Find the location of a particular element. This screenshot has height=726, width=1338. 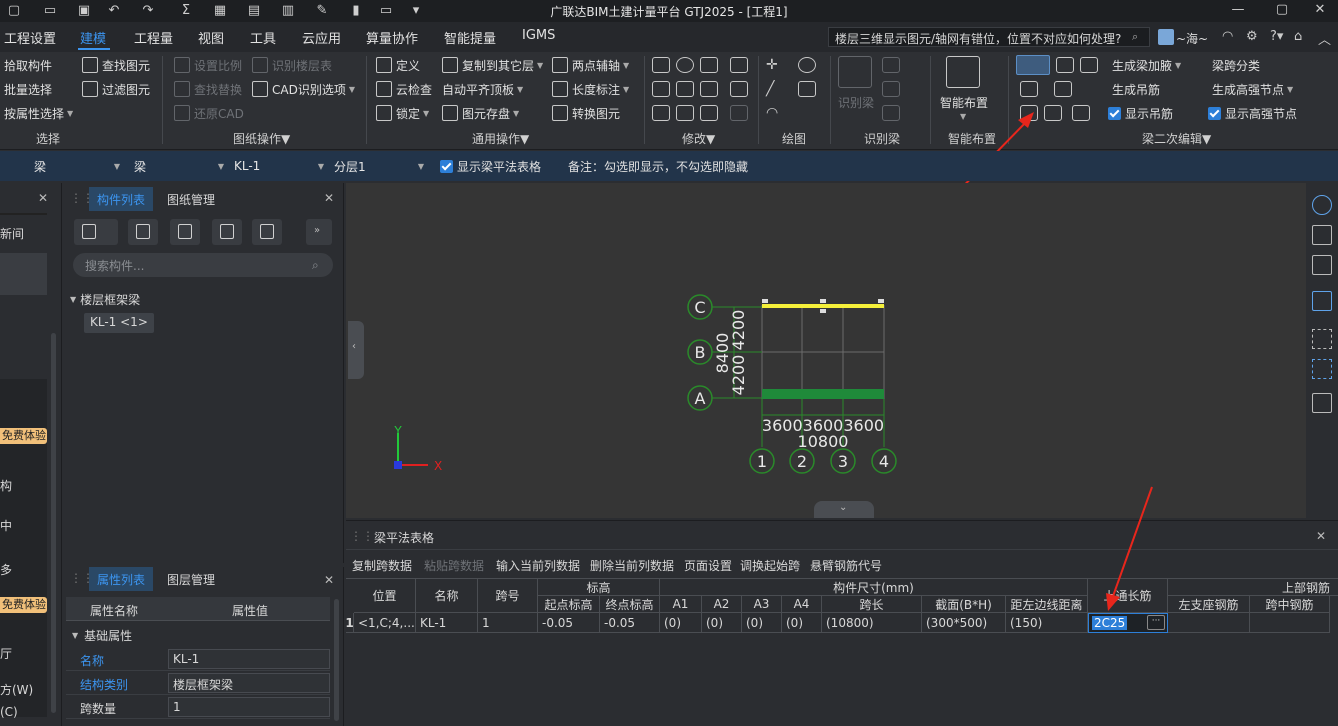

trial-badge: 免费体验 is located at coordinates (23, 436).